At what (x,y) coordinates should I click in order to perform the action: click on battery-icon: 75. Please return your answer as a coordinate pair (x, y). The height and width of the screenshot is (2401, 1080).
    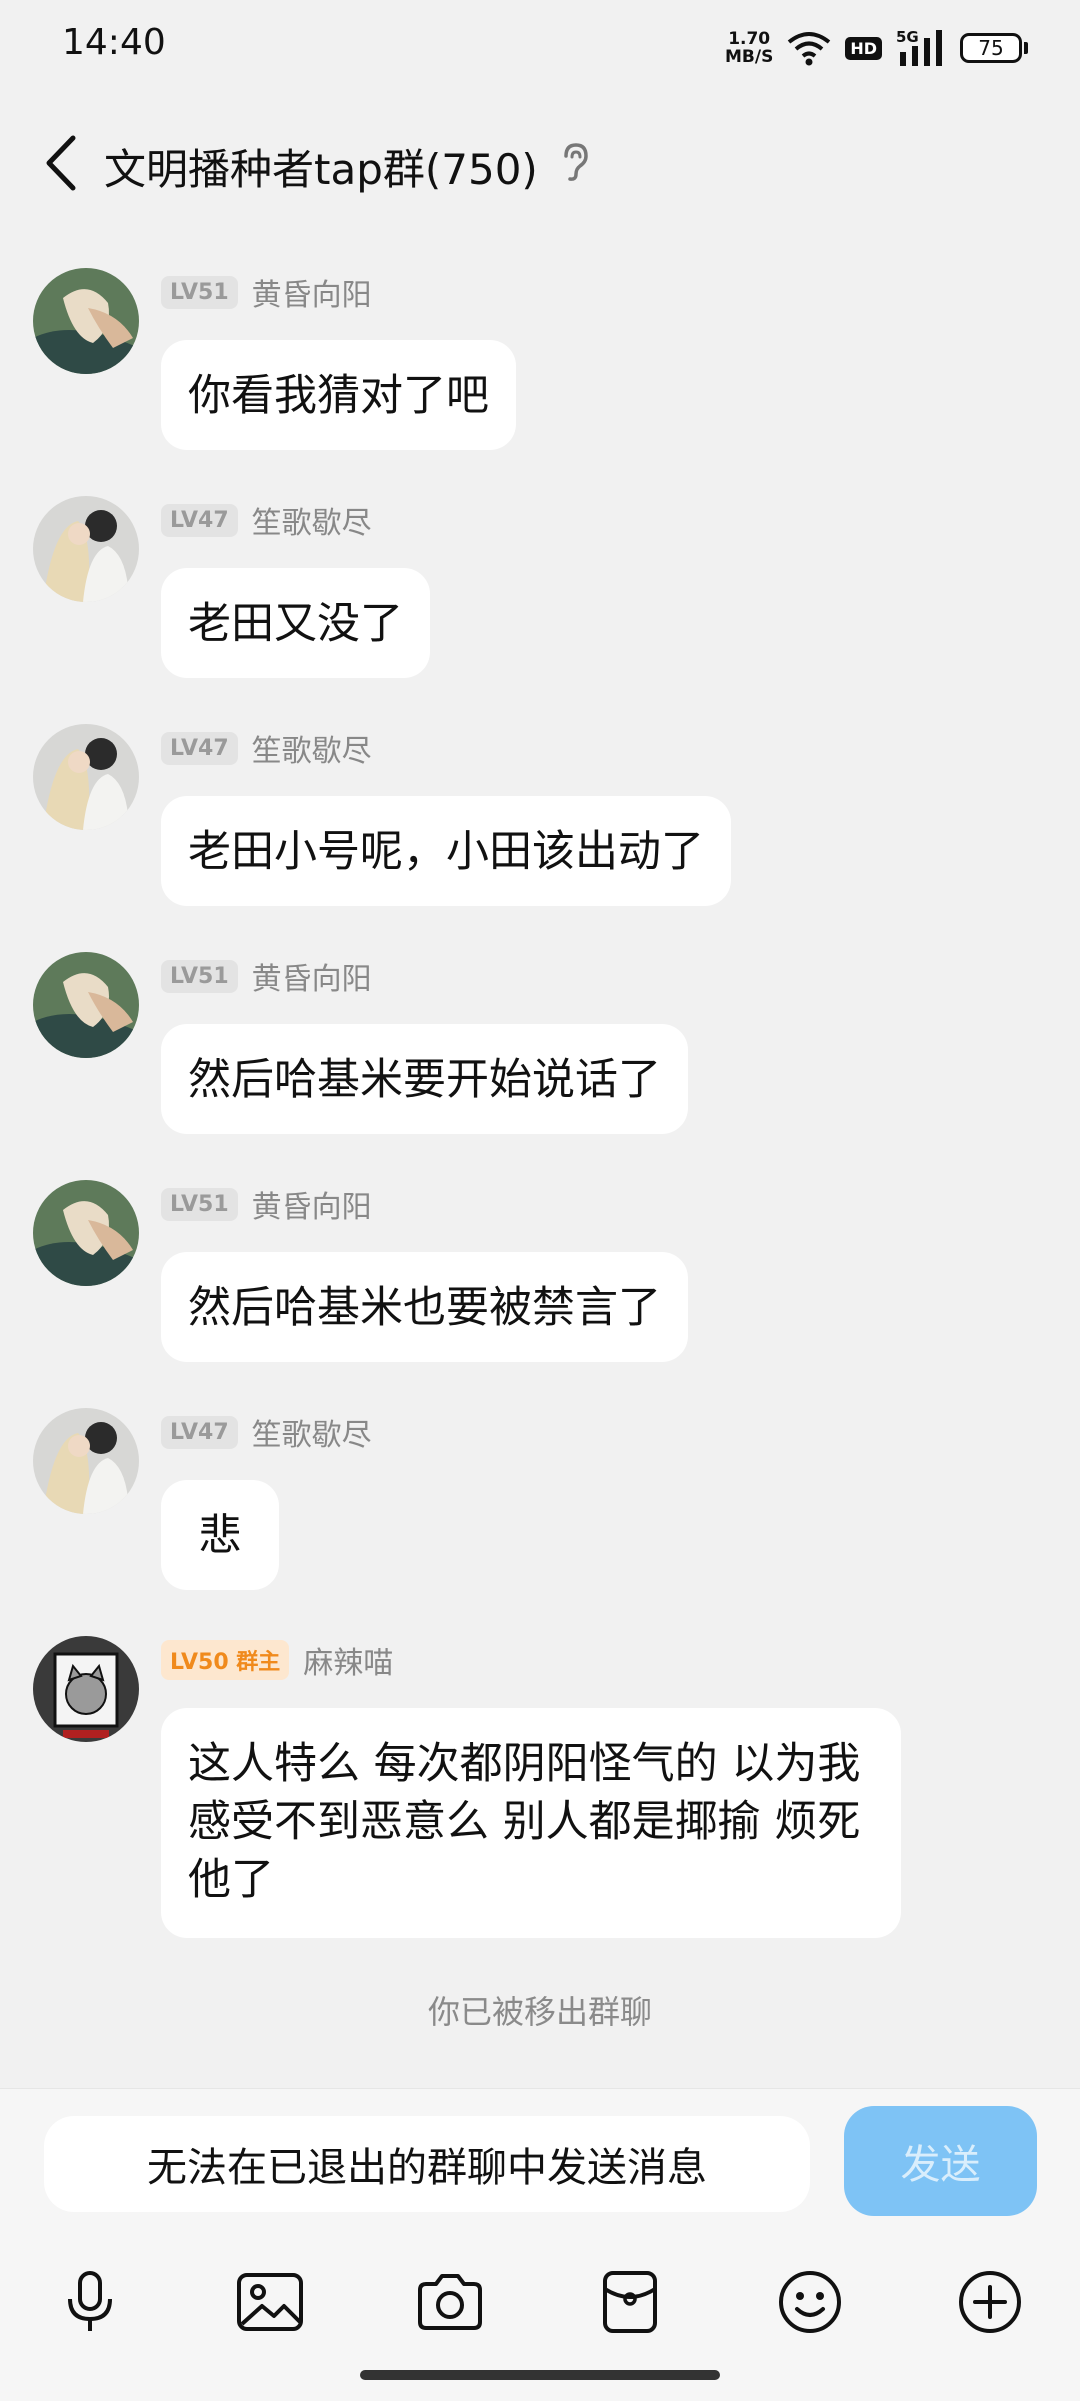
    Looking at the image, I should click on (994, 48).